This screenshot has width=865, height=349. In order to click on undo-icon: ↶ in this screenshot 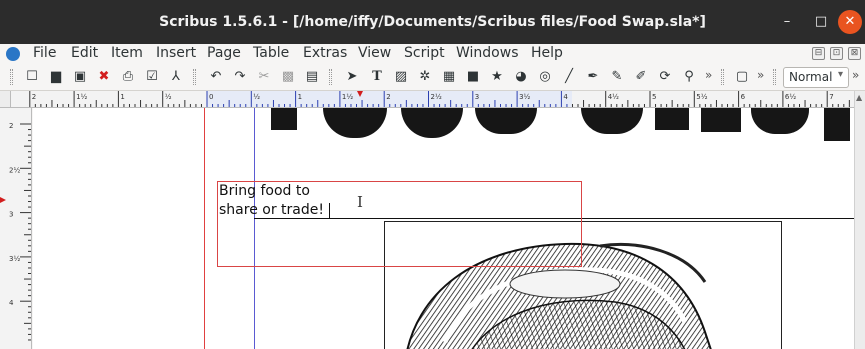, I will do `click(216, 77)`.